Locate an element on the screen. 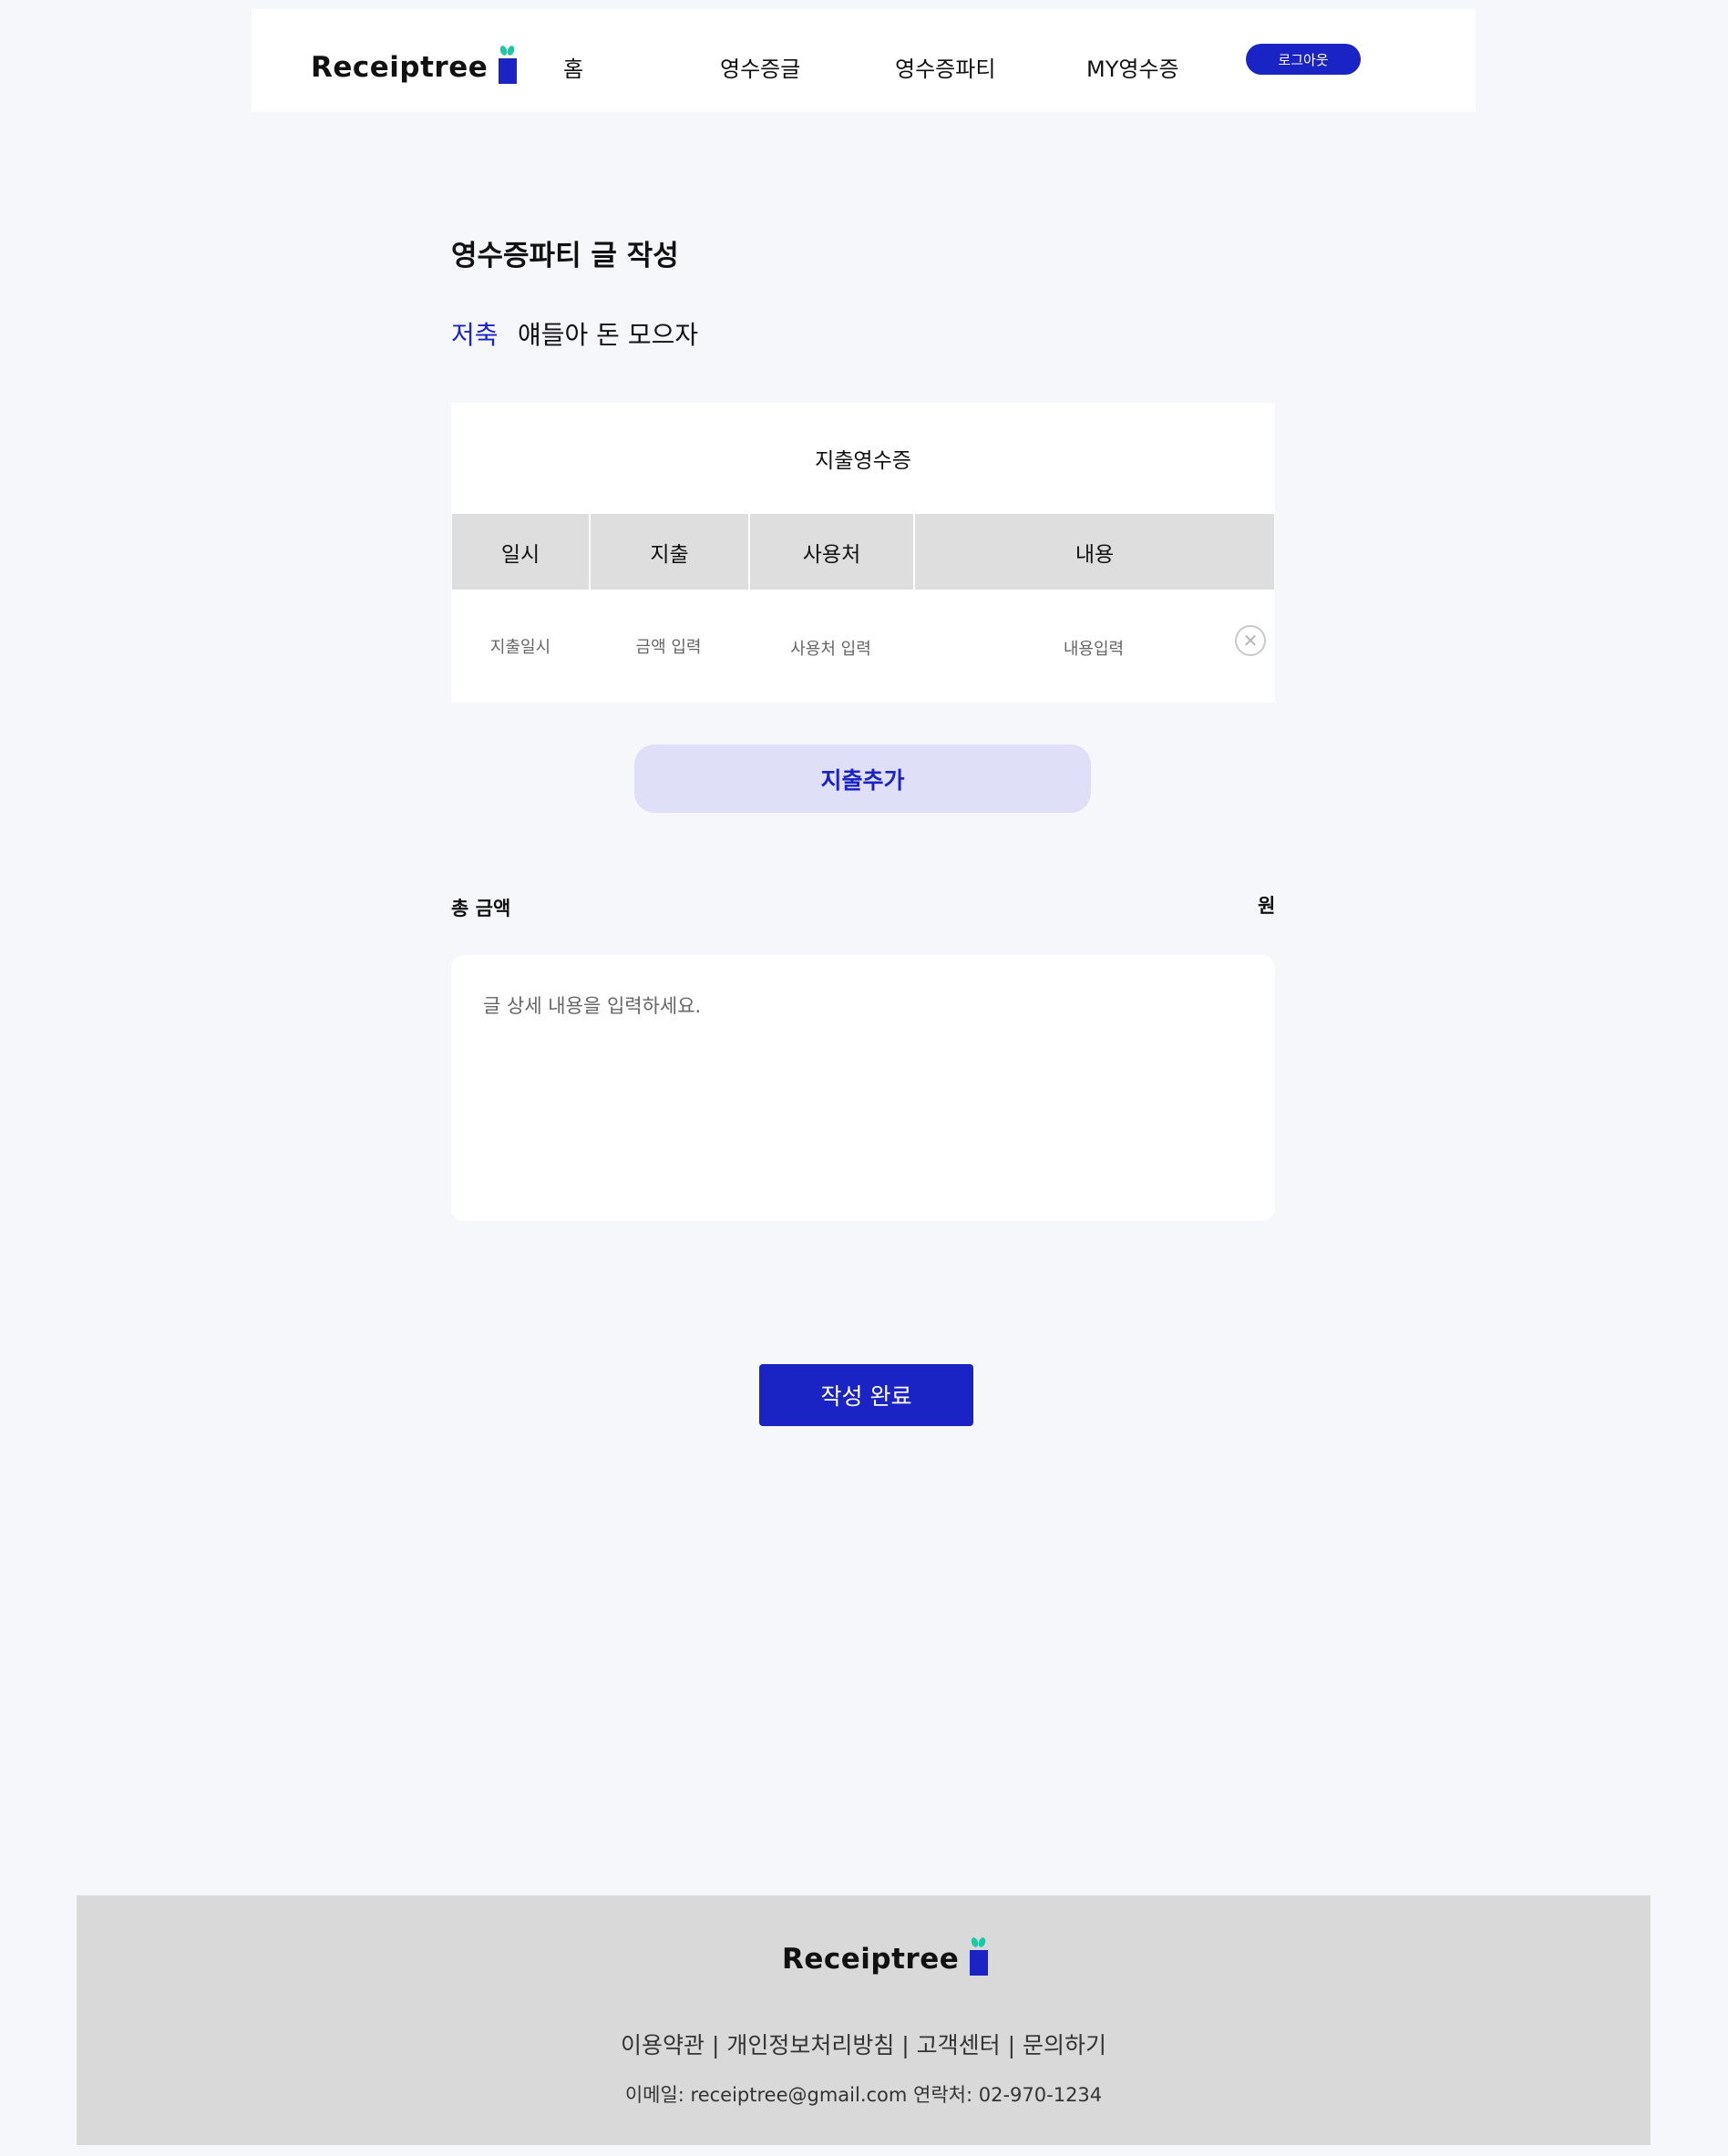 Image resolution: width=1728 pixels, height=2156 pixels. column-header-amount: 지출 is located at coordinates (669, 552).